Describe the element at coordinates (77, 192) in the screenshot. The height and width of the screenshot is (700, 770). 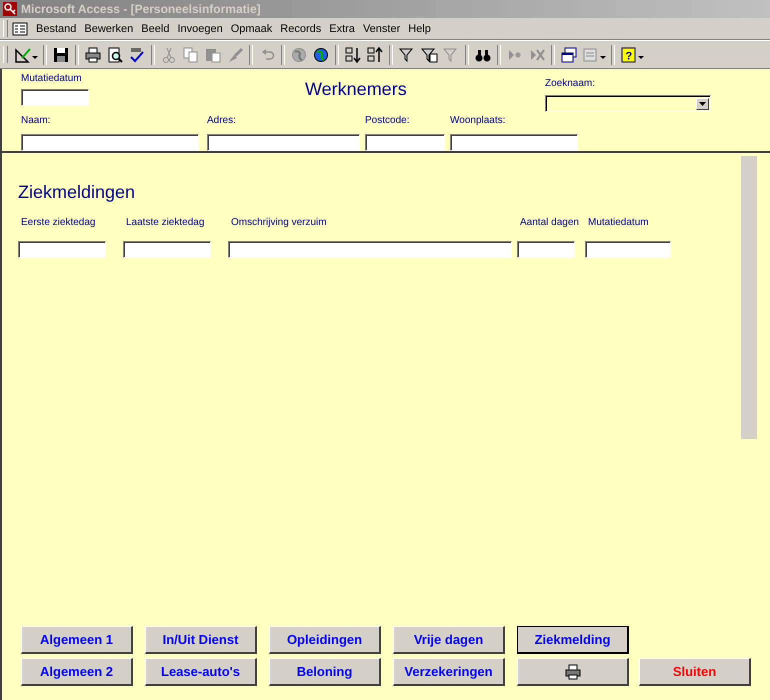
I see `section-title: Ziekmeldingen` at that location.